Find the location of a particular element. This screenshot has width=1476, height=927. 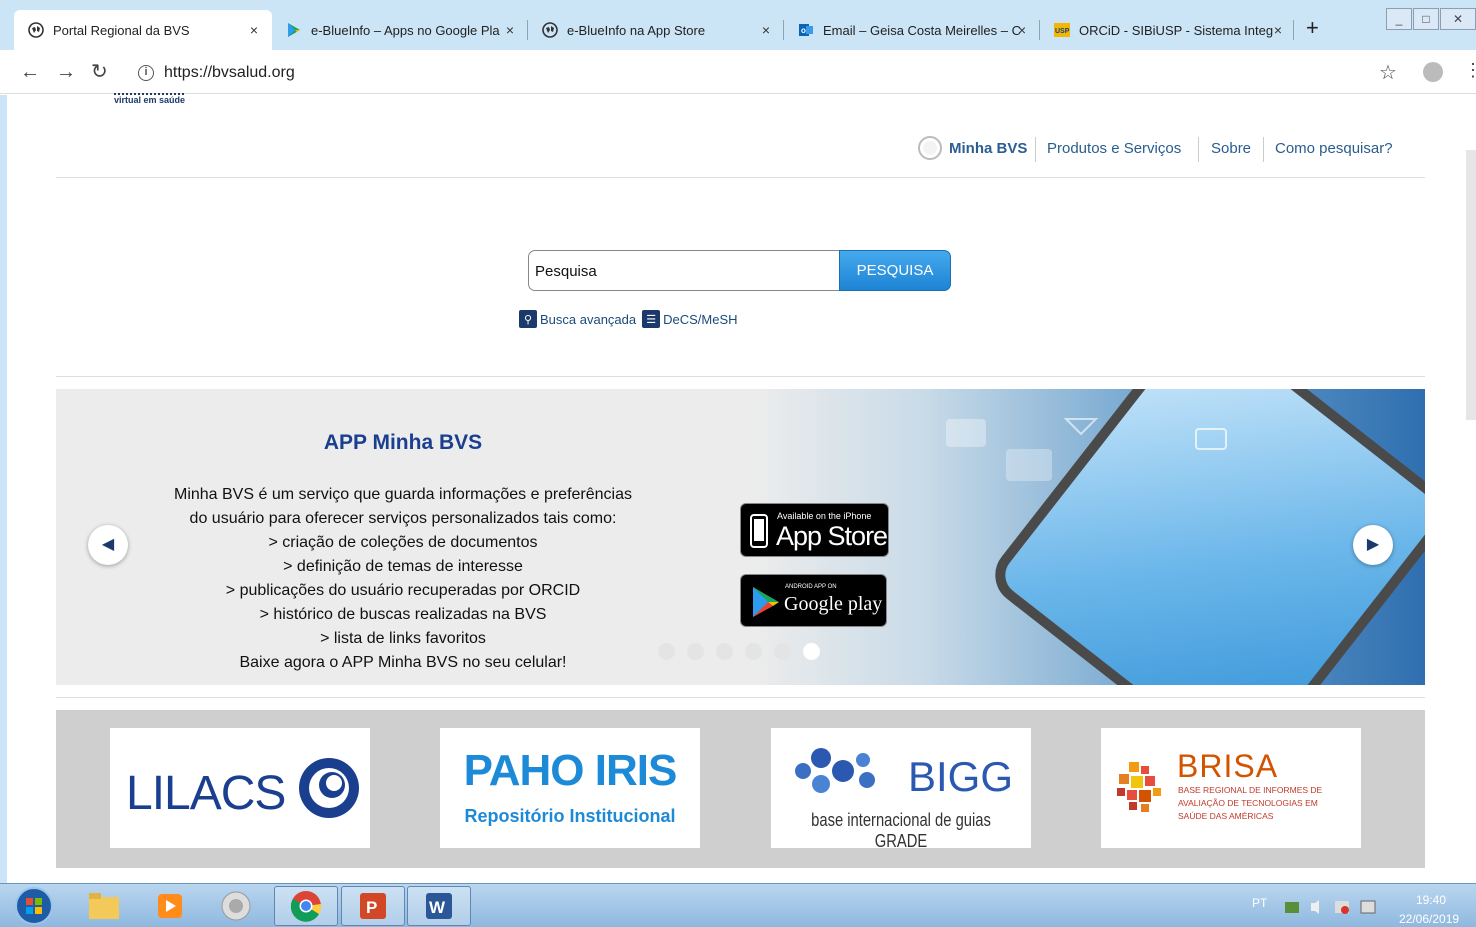

tab-google-play: e-BlueInfo – Apps no Google Pla × is located at coordinates (400, 30).